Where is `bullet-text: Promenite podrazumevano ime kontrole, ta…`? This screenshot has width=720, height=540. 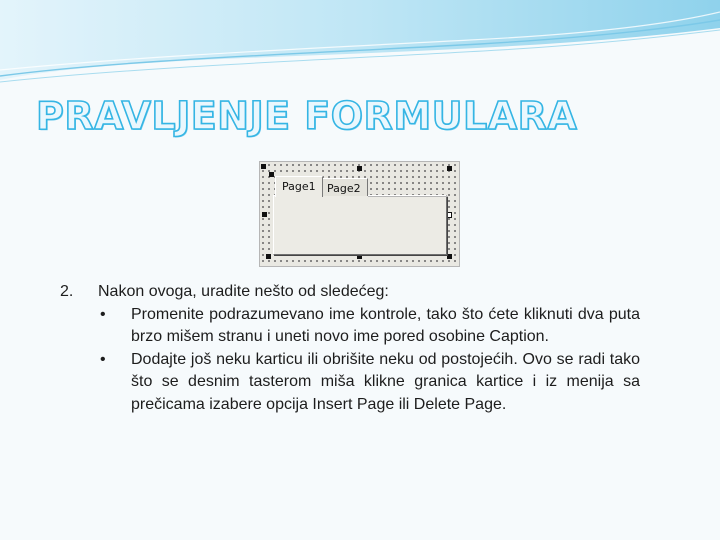
bullet-text: Promenite podrazumevano ime kontrole, ta… is located at coordinates (385, 325).